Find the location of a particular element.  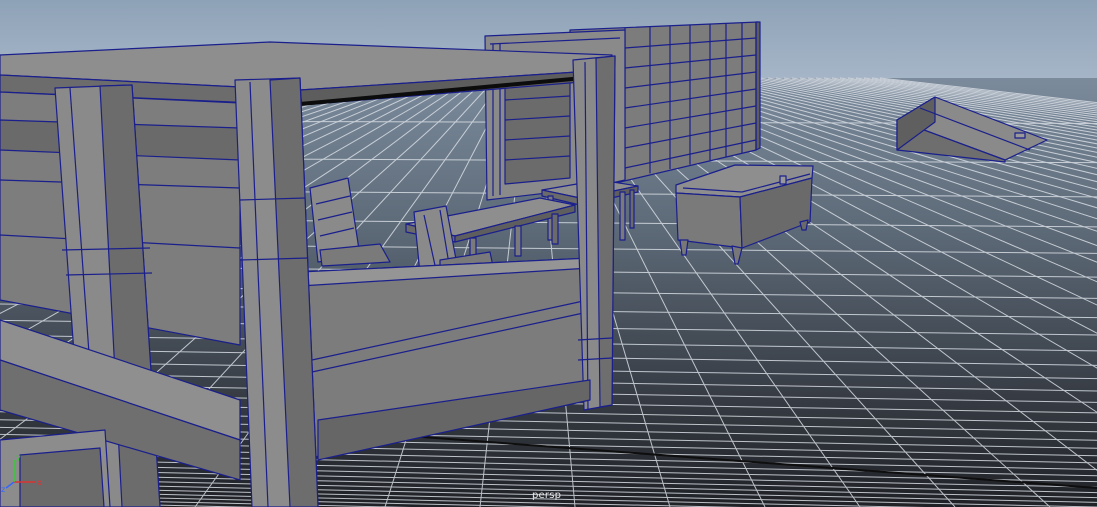

camera-name-label: persp is located at coordinates (547, 495).